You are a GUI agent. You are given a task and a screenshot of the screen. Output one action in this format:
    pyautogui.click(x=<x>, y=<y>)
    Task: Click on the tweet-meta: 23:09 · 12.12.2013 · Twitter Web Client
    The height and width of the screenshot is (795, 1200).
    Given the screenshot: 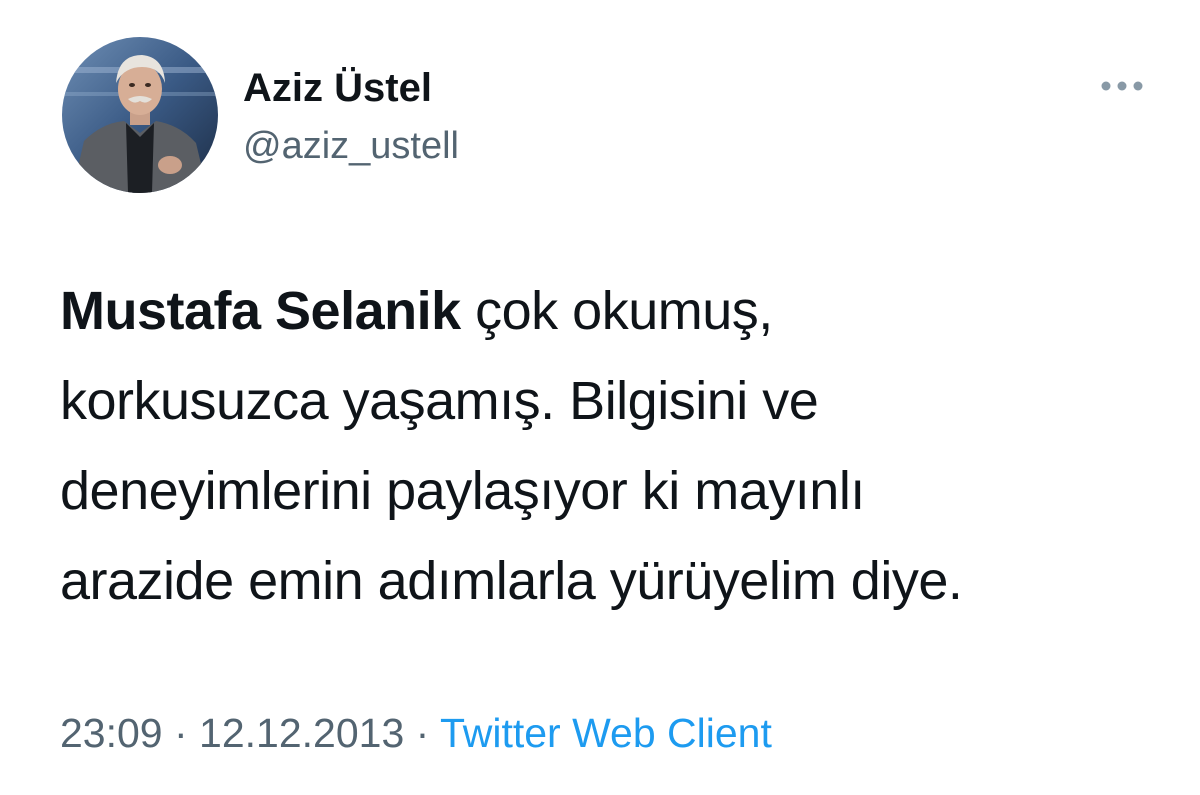 What is the action you would take?
    pyautogui.click(x=416, y=733)
    